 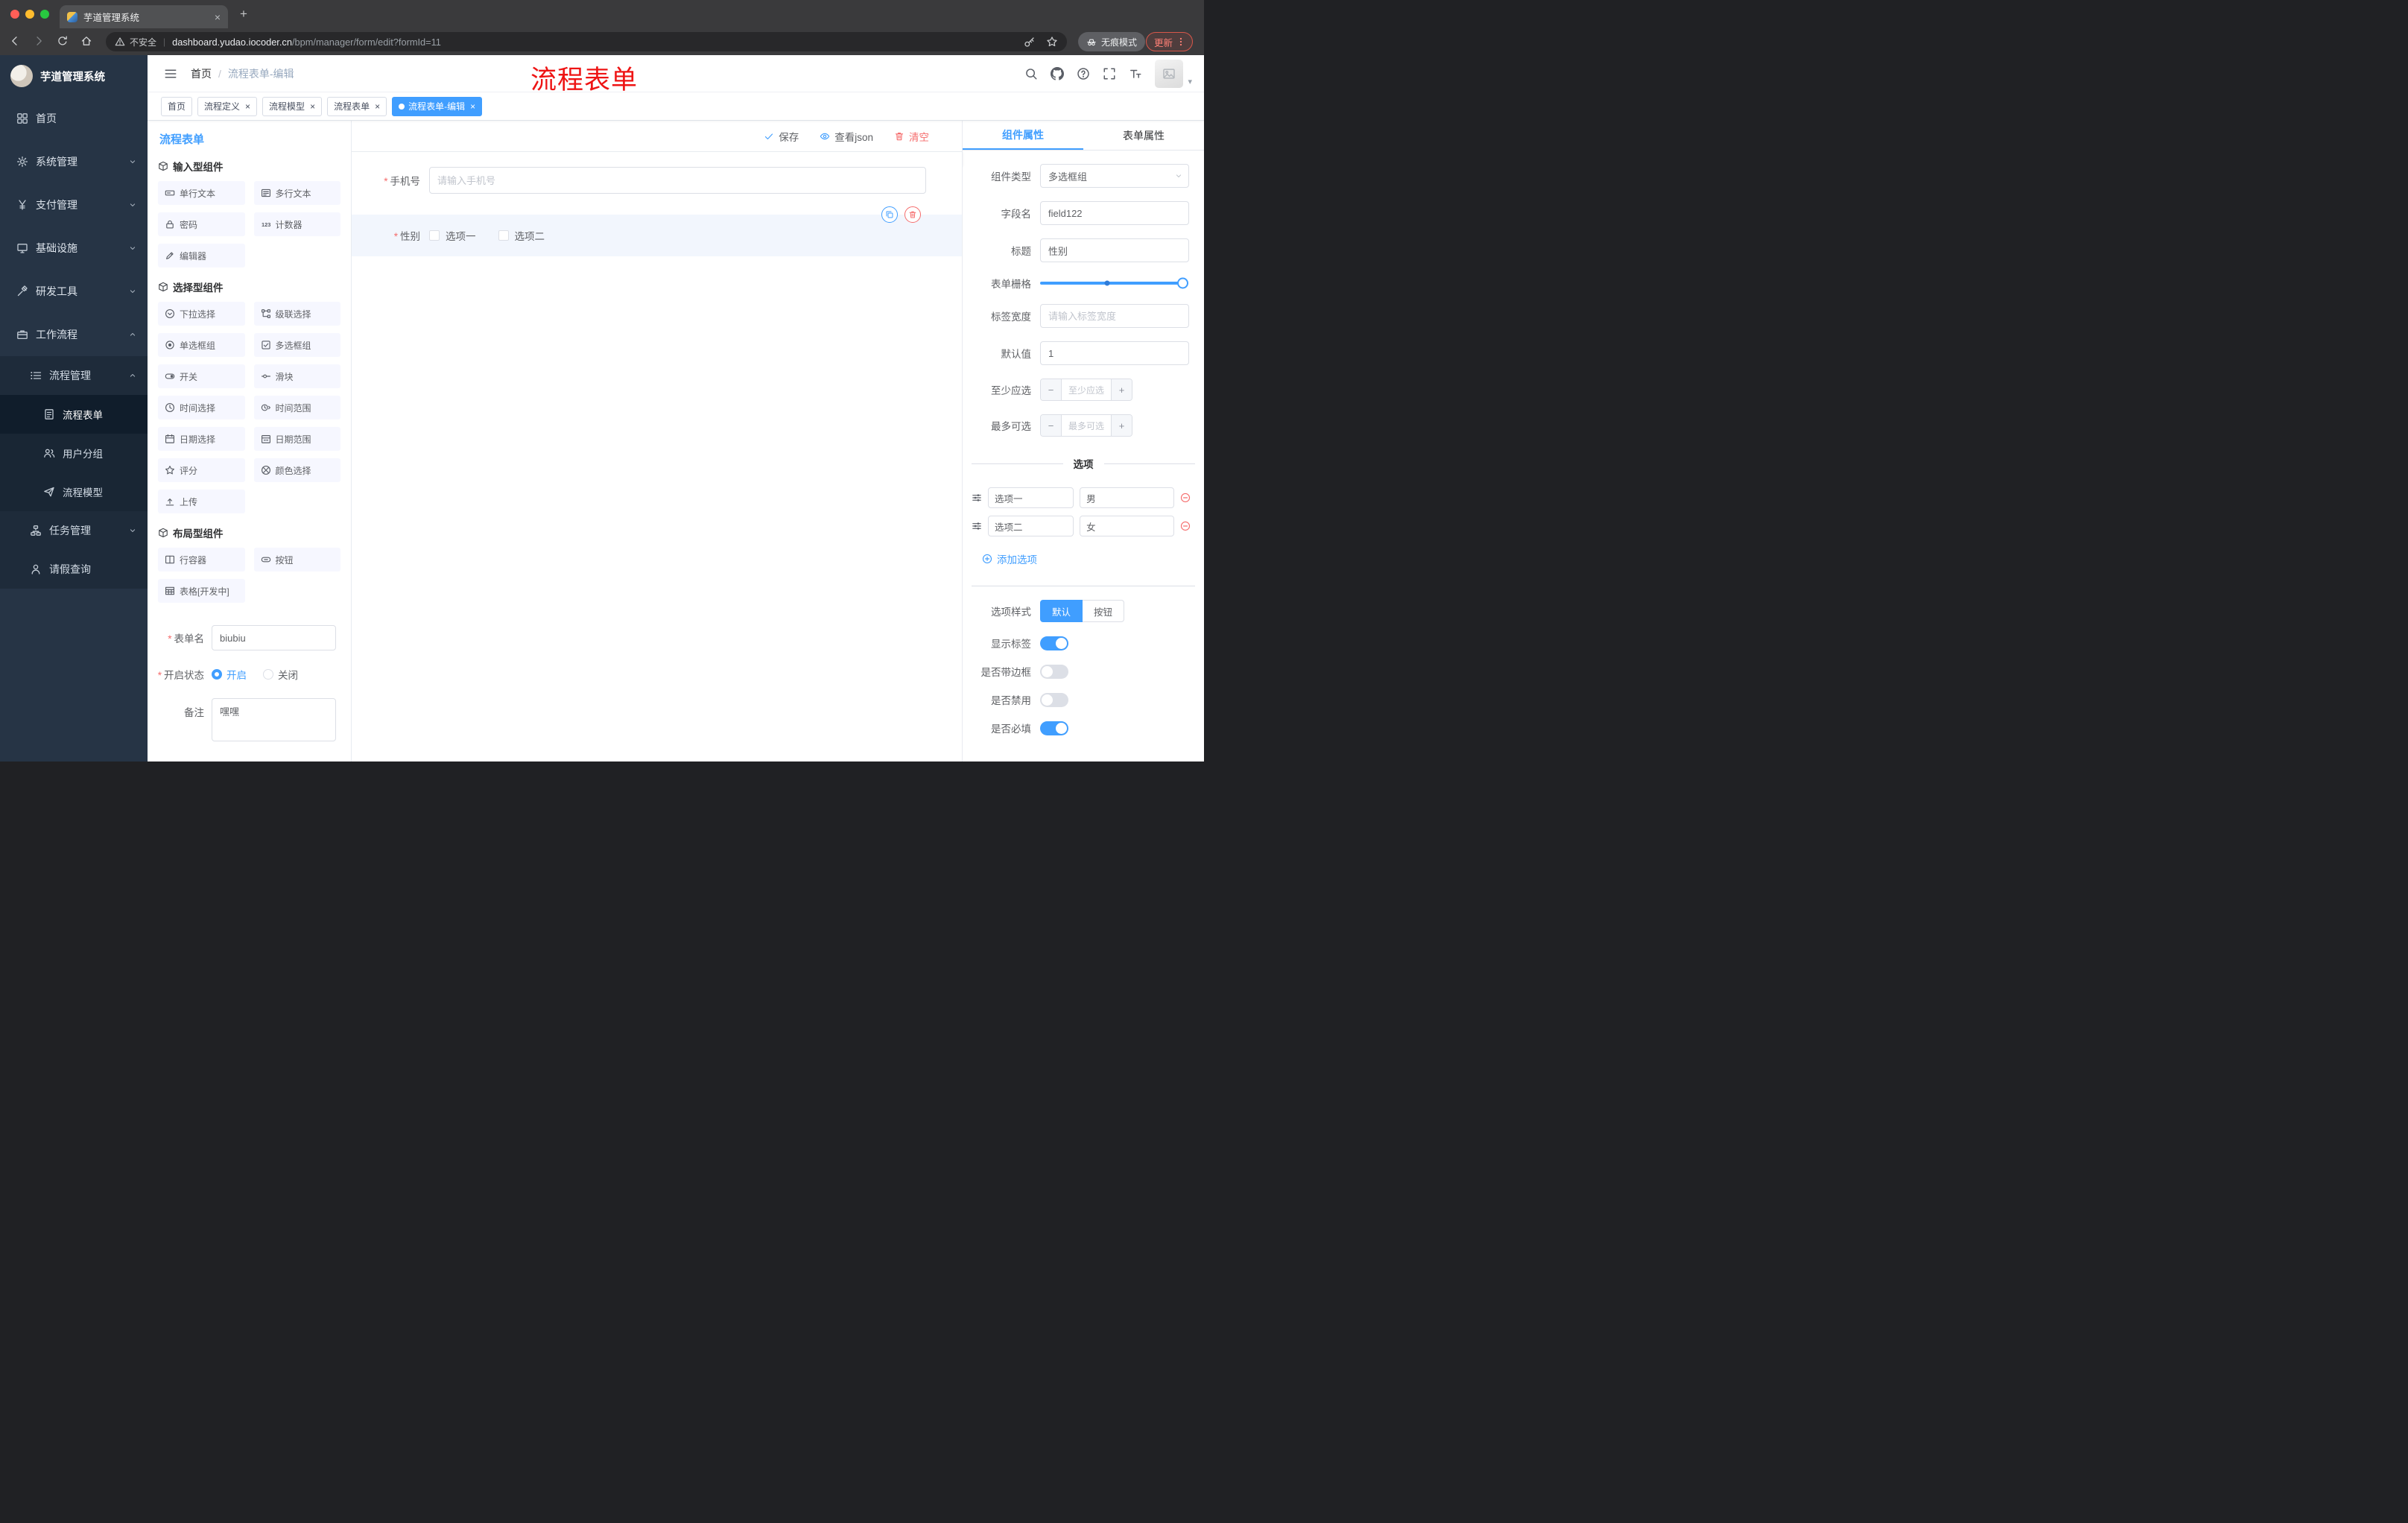 What do you see at coordinates (74, 530) in the screenshot?
I see `sidebar-item-task-mgmt: 任务管理` at bounding box center [74, 530].